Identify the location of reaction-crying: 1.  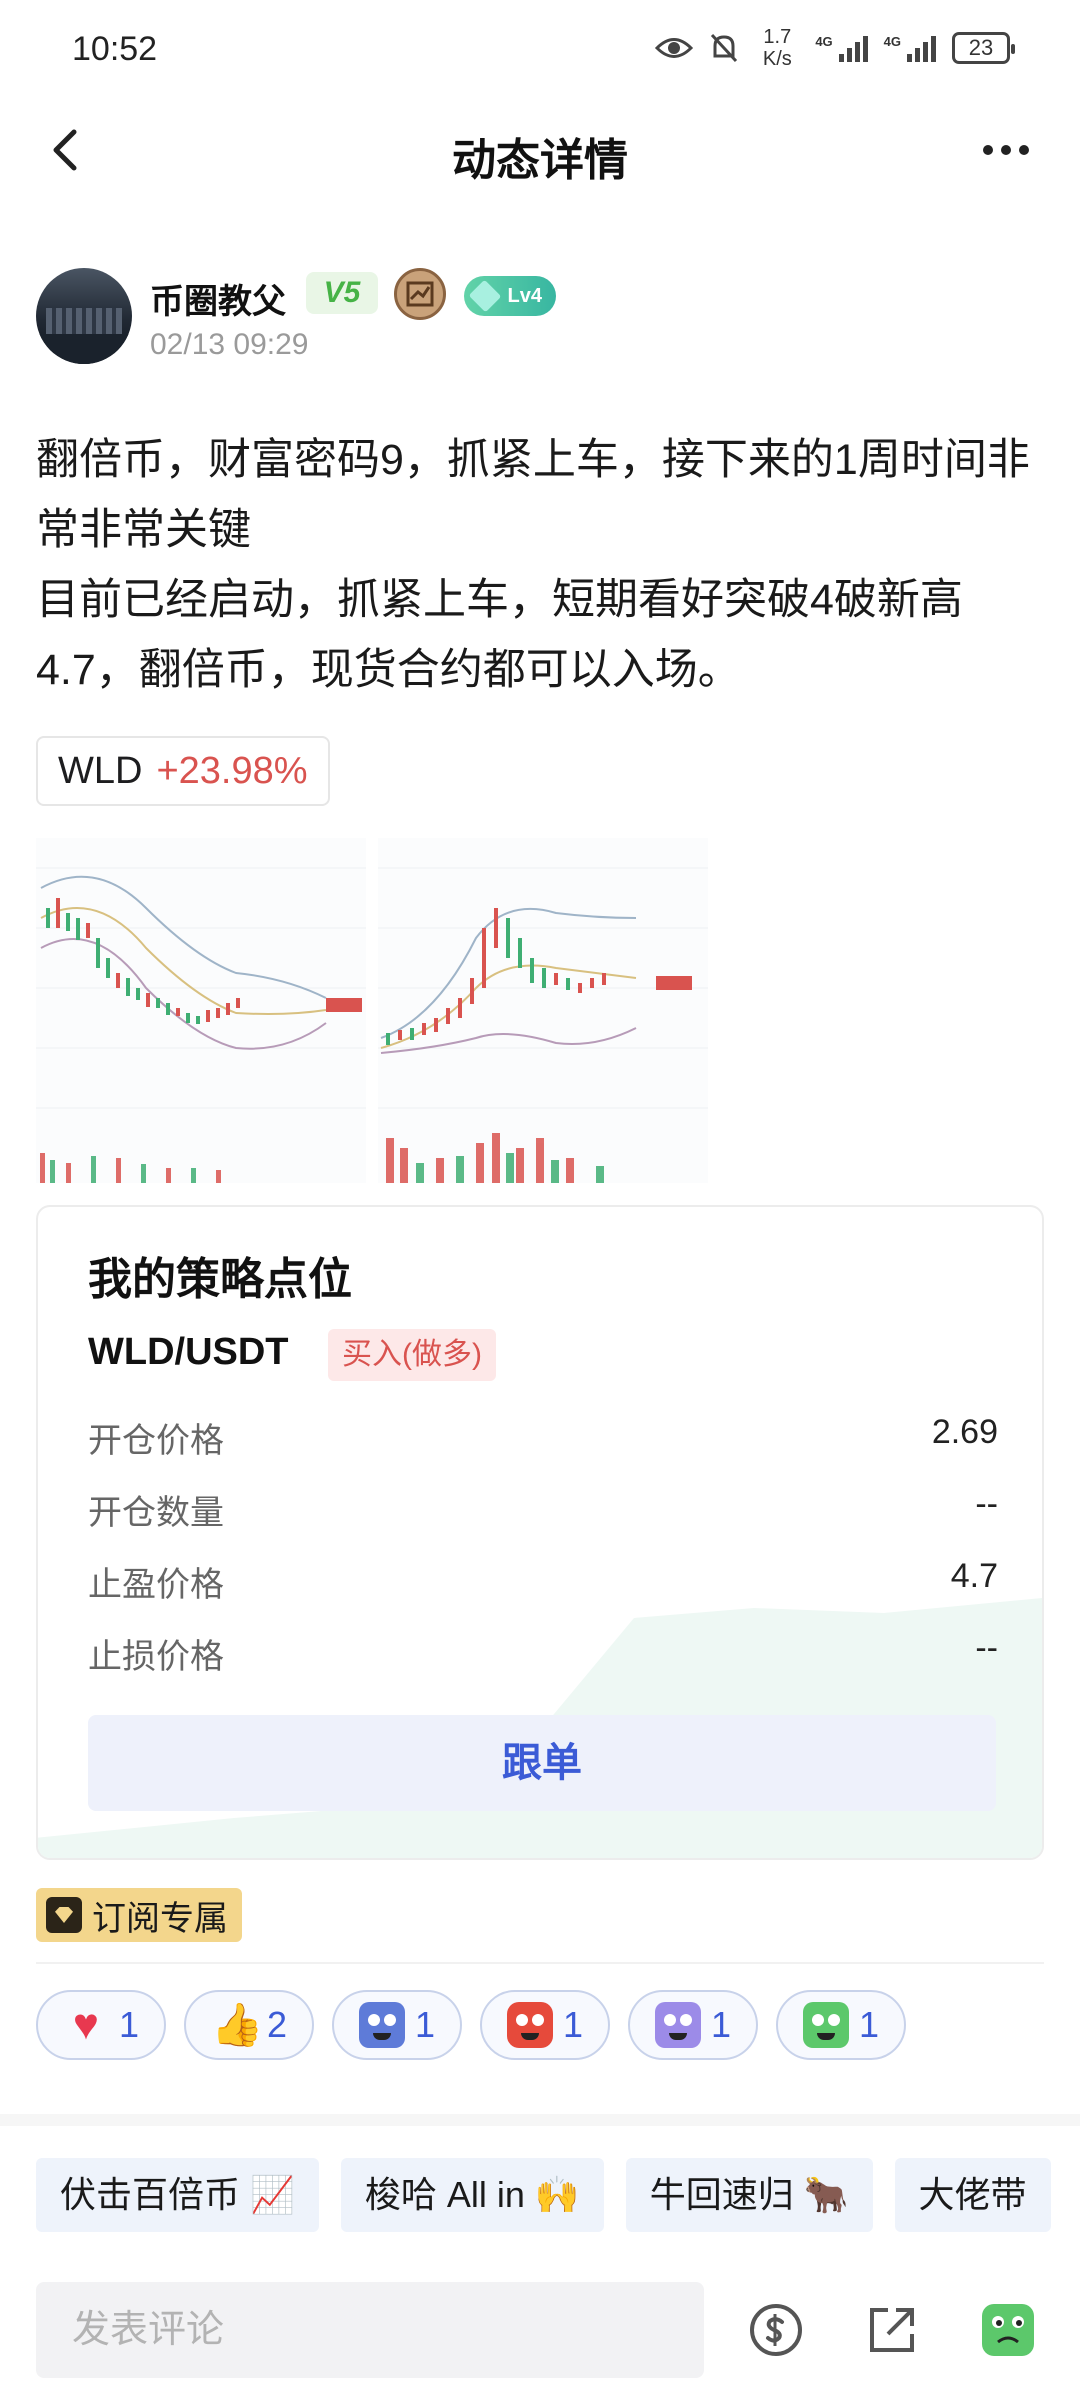
(841, 2025).